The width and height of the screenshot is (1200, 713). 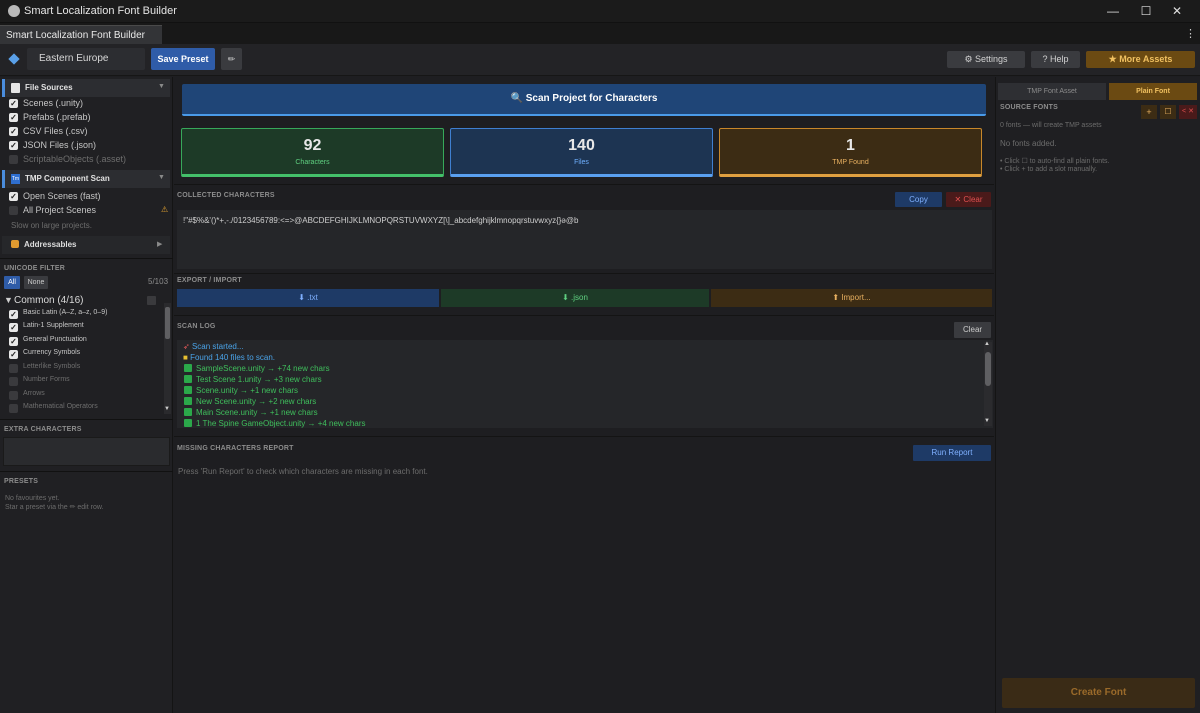 I want to click on tab-tmp-font-asset: TMP Font Asset, so click(x=1052, y=91).